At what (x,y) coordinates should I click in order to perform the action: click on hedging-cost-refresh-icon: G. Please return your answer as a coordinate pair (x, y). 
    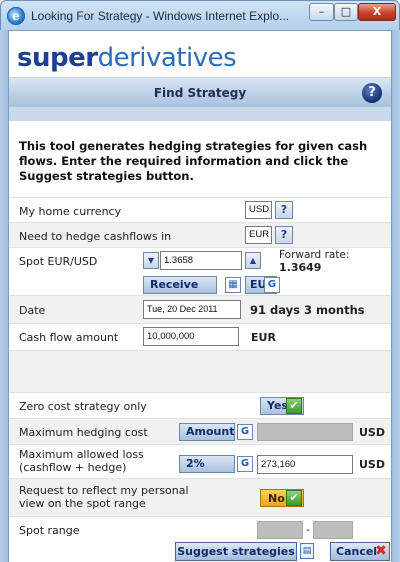
    Looking at the image, I should click on (245, 432).